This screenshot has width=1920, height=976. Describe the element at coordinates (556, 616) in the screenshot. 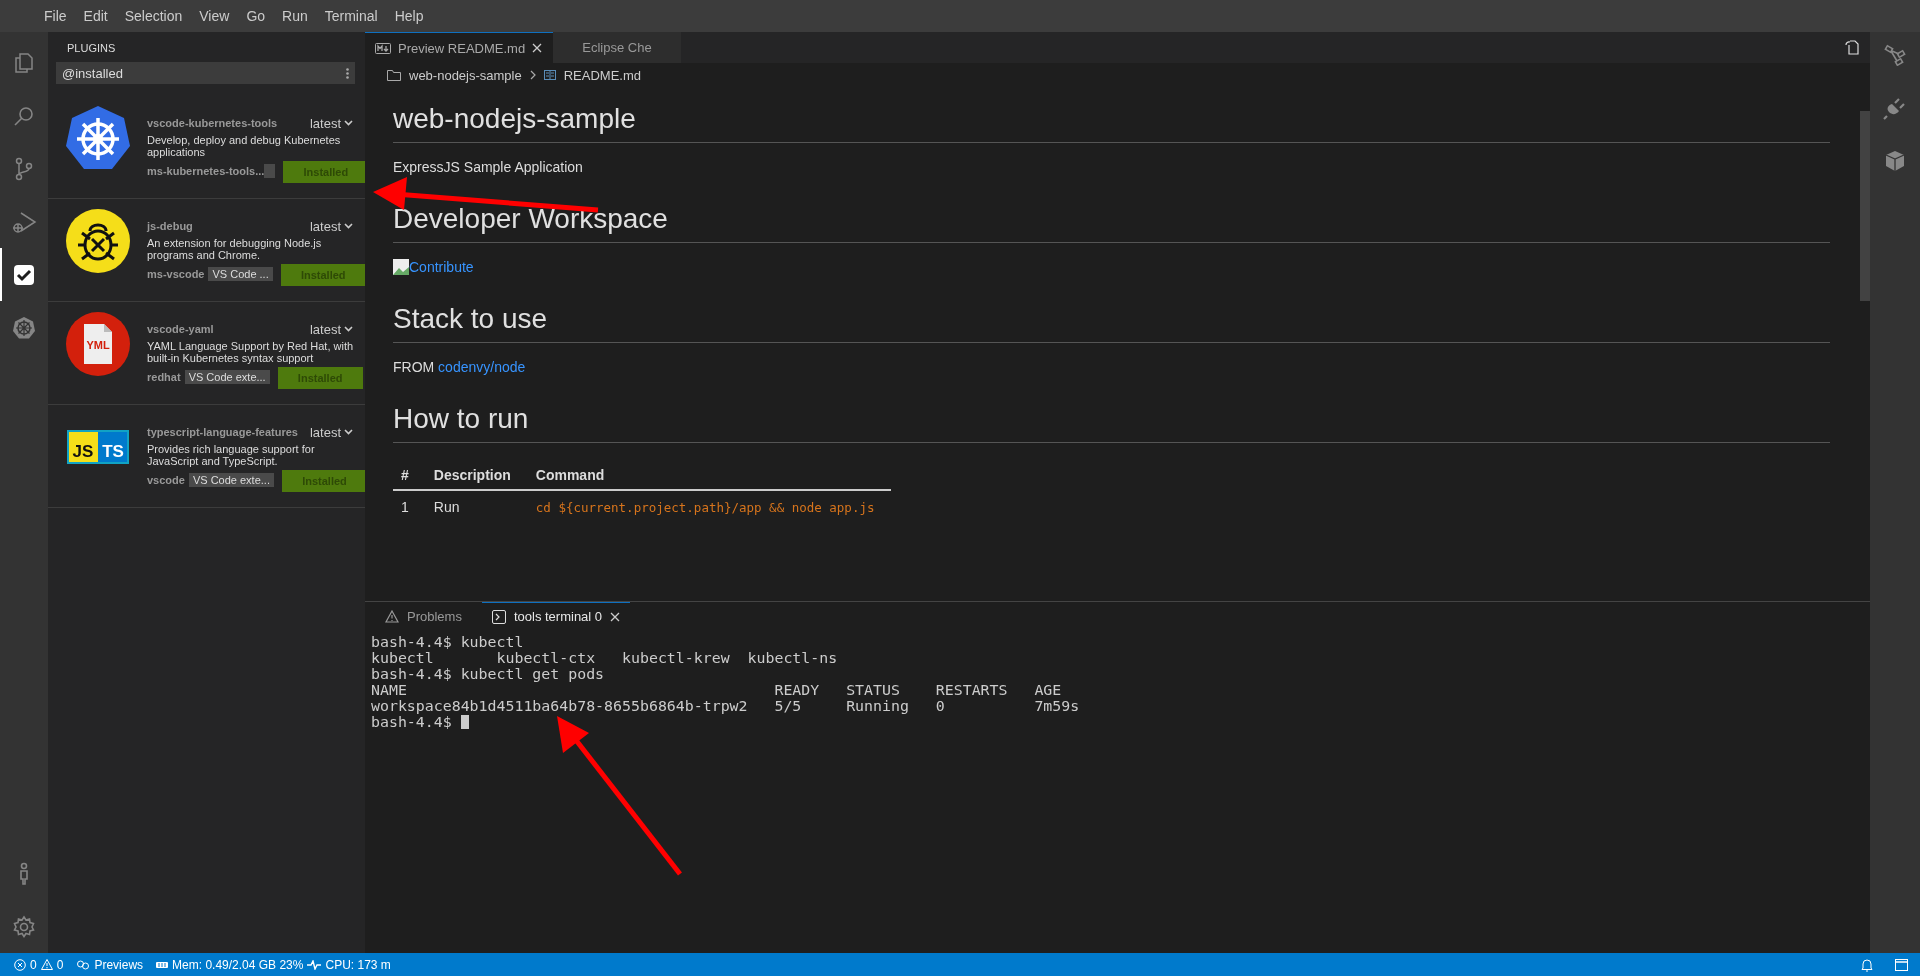

I see `panel-tab: tools terminal 0` at that location.